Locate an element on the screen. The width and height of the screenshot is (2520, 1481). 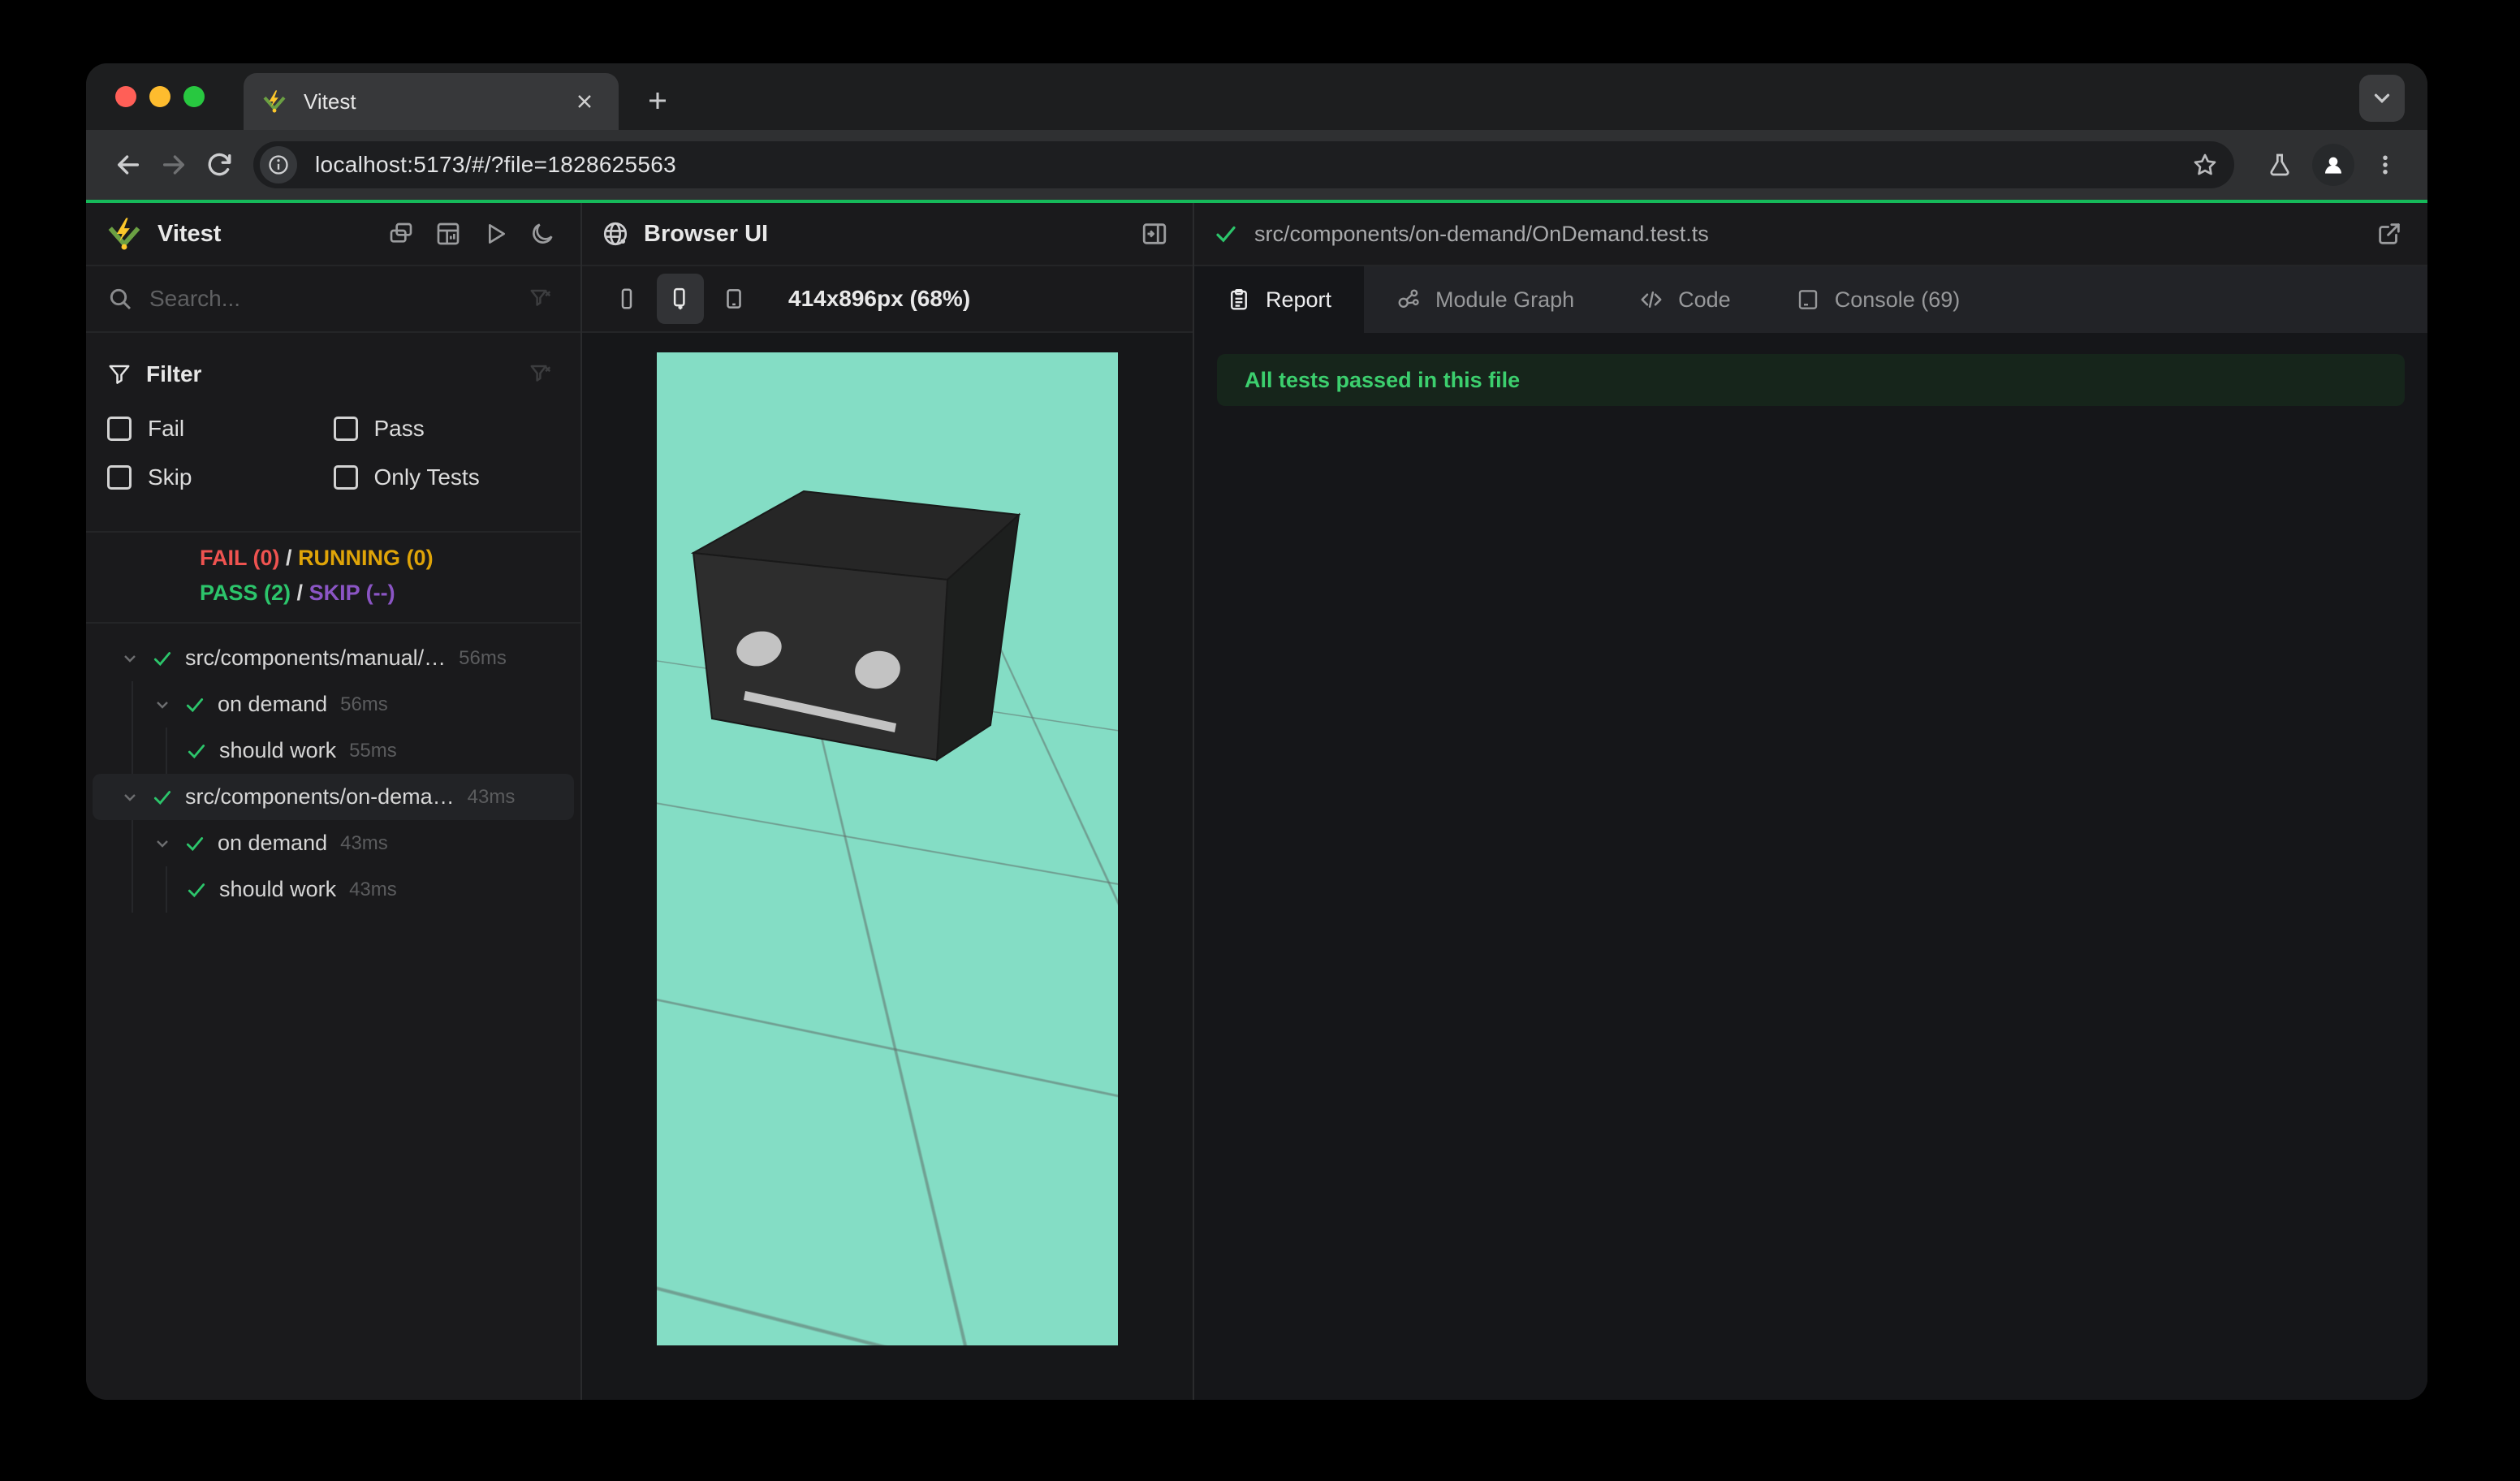
profile-avatar is located at coordinates (2333, 165).